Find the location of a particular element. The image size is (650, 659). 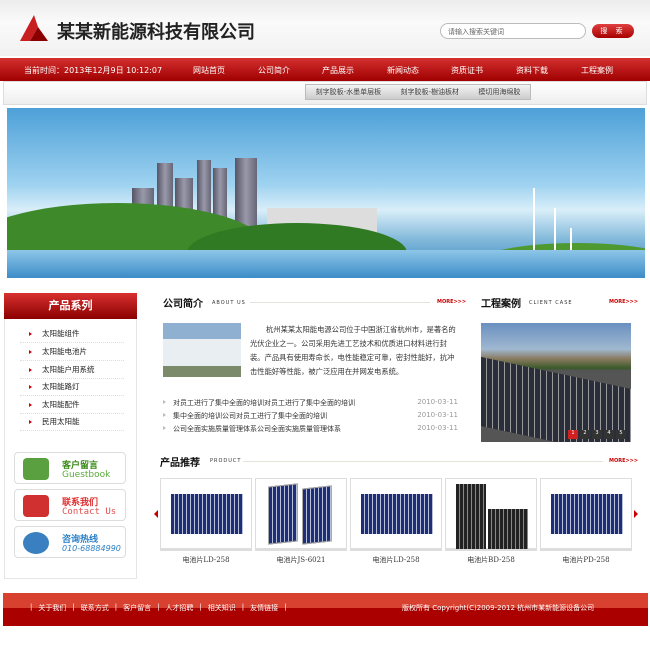

search-button: 搜 索 is located at coordinates (613, 31).